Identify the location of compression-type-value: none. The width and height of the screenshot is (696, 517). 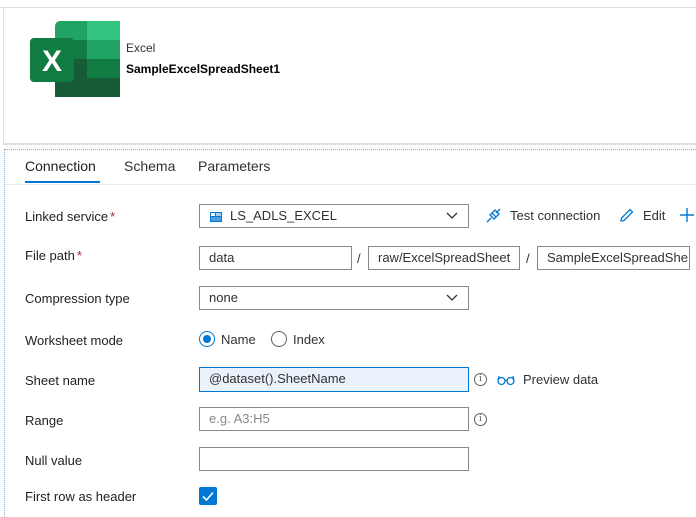
(223, 297).